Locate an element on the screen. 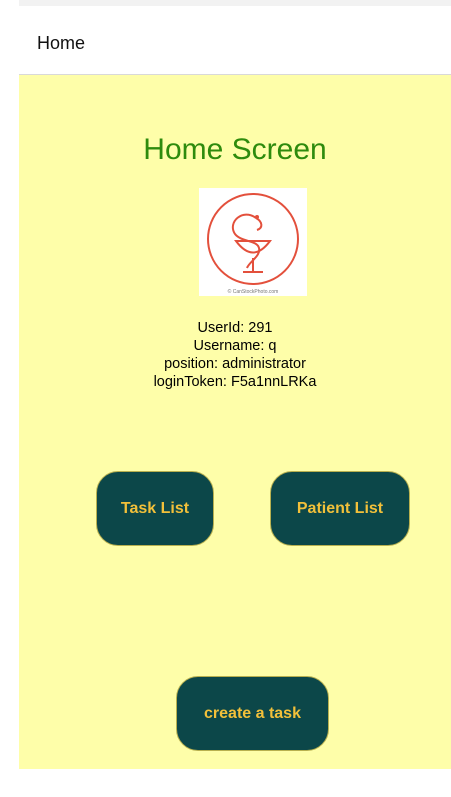 This screenshot has width=451, height=797. patient-list-label: Patient List is located at coordinates (340, 508).